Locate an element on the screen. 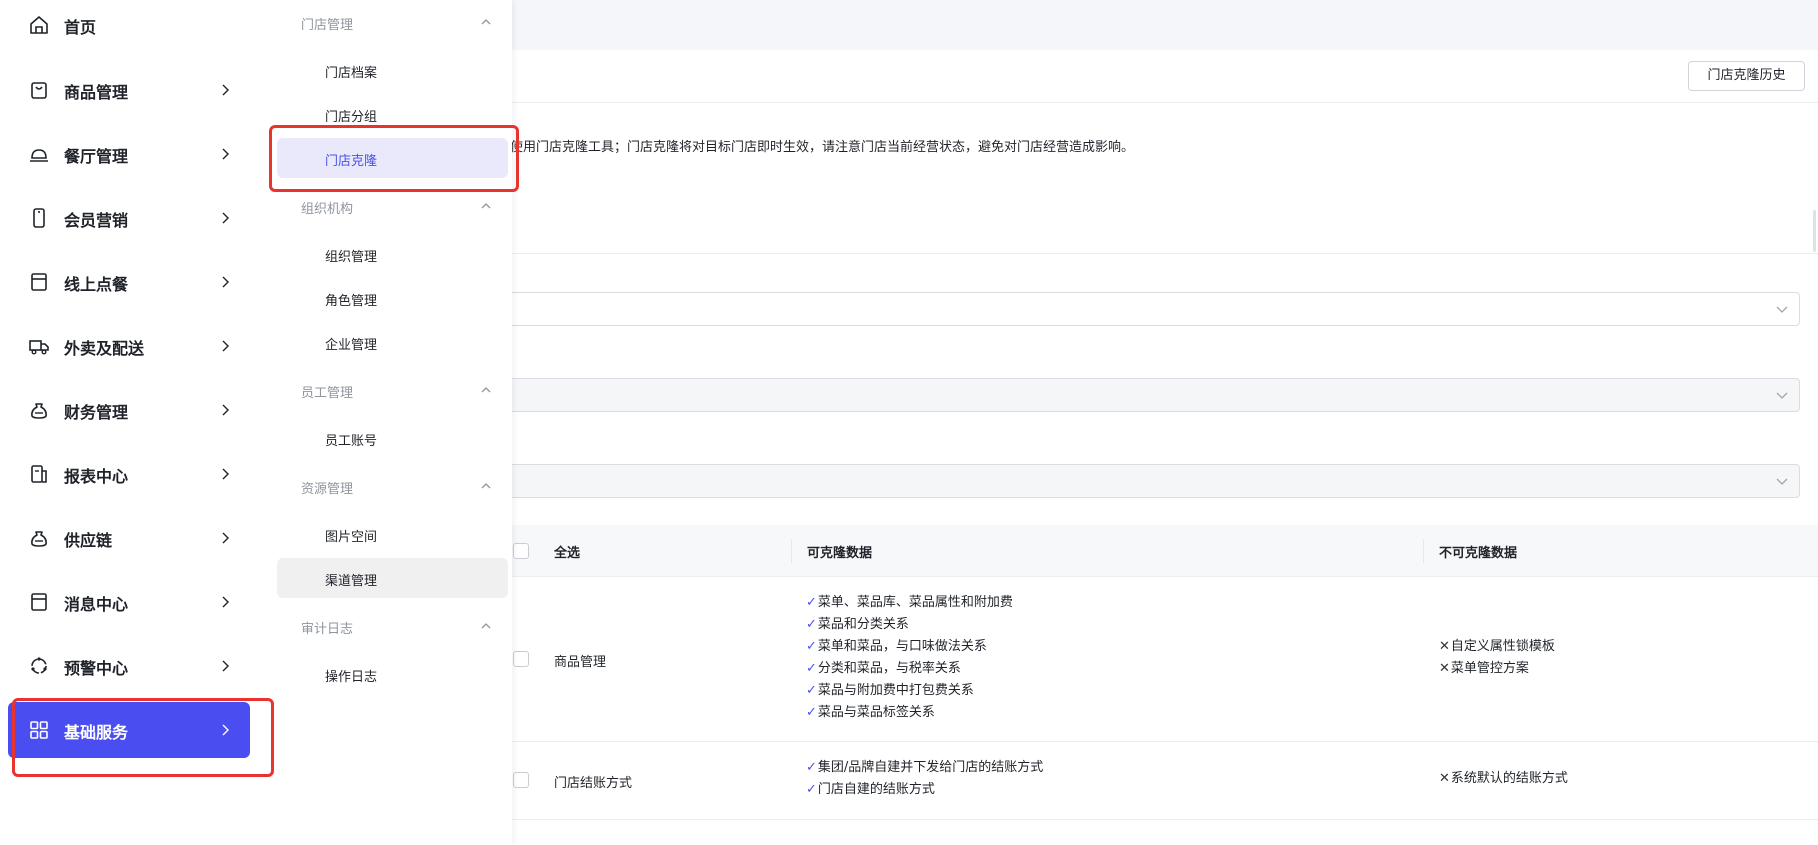  subnav-item-channel-management: 渠道管理 is located at coordinates (392, 578).